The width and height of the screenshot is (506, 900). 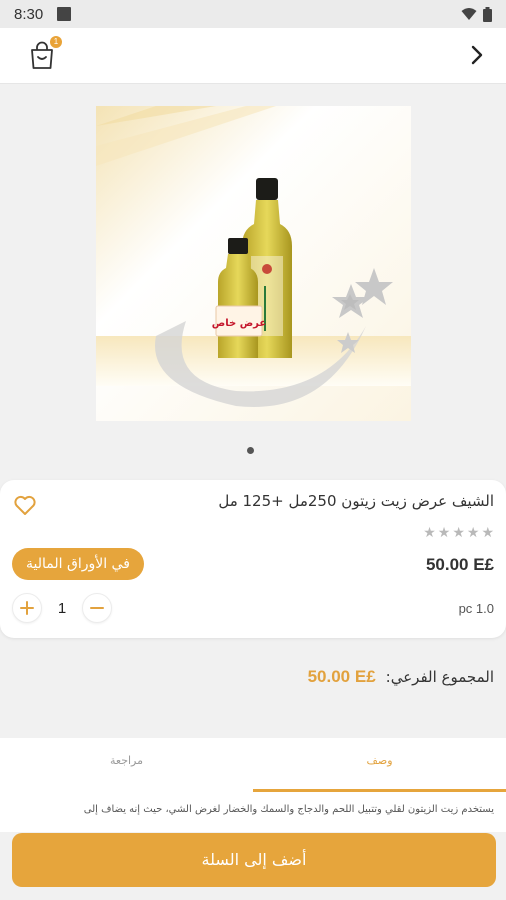 What do you see at coordinates (487, 14) in the screenshot?
I see `battery-icon` at bounding box center [487, 14].